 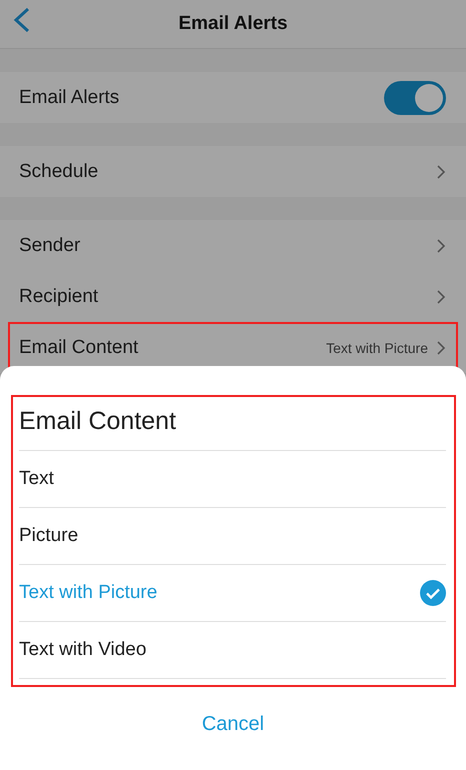 What do you see at coordinates (233, 24) in the screenshot?
I see `screen-title: Email Alerts` at bounding box center [233, 24].